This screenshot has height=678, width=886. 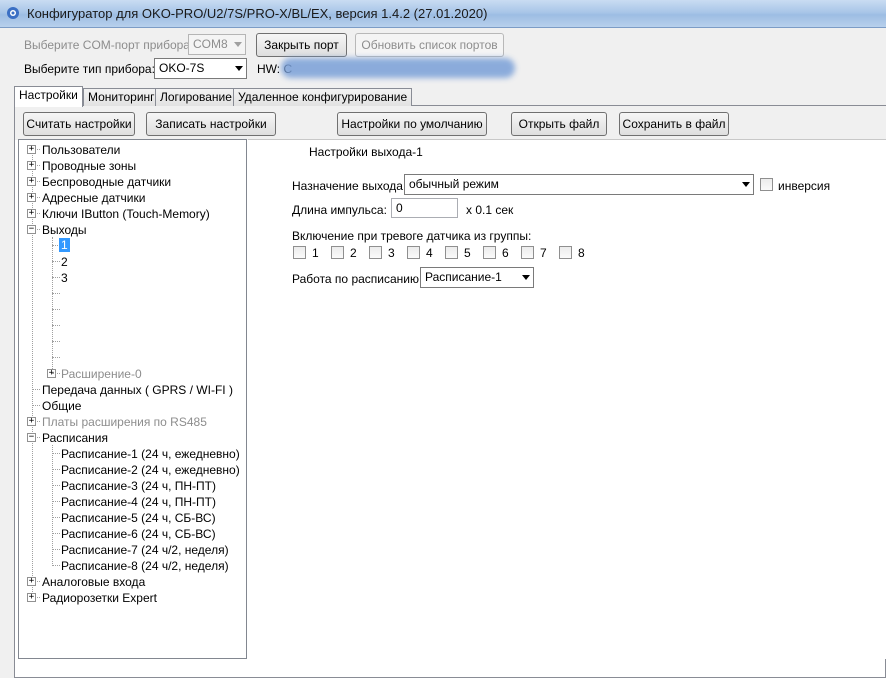 What do you see at coordinates (467, 253) in the screenshot?
I see `group-5-label: 5` at bounding box center [467, 253].